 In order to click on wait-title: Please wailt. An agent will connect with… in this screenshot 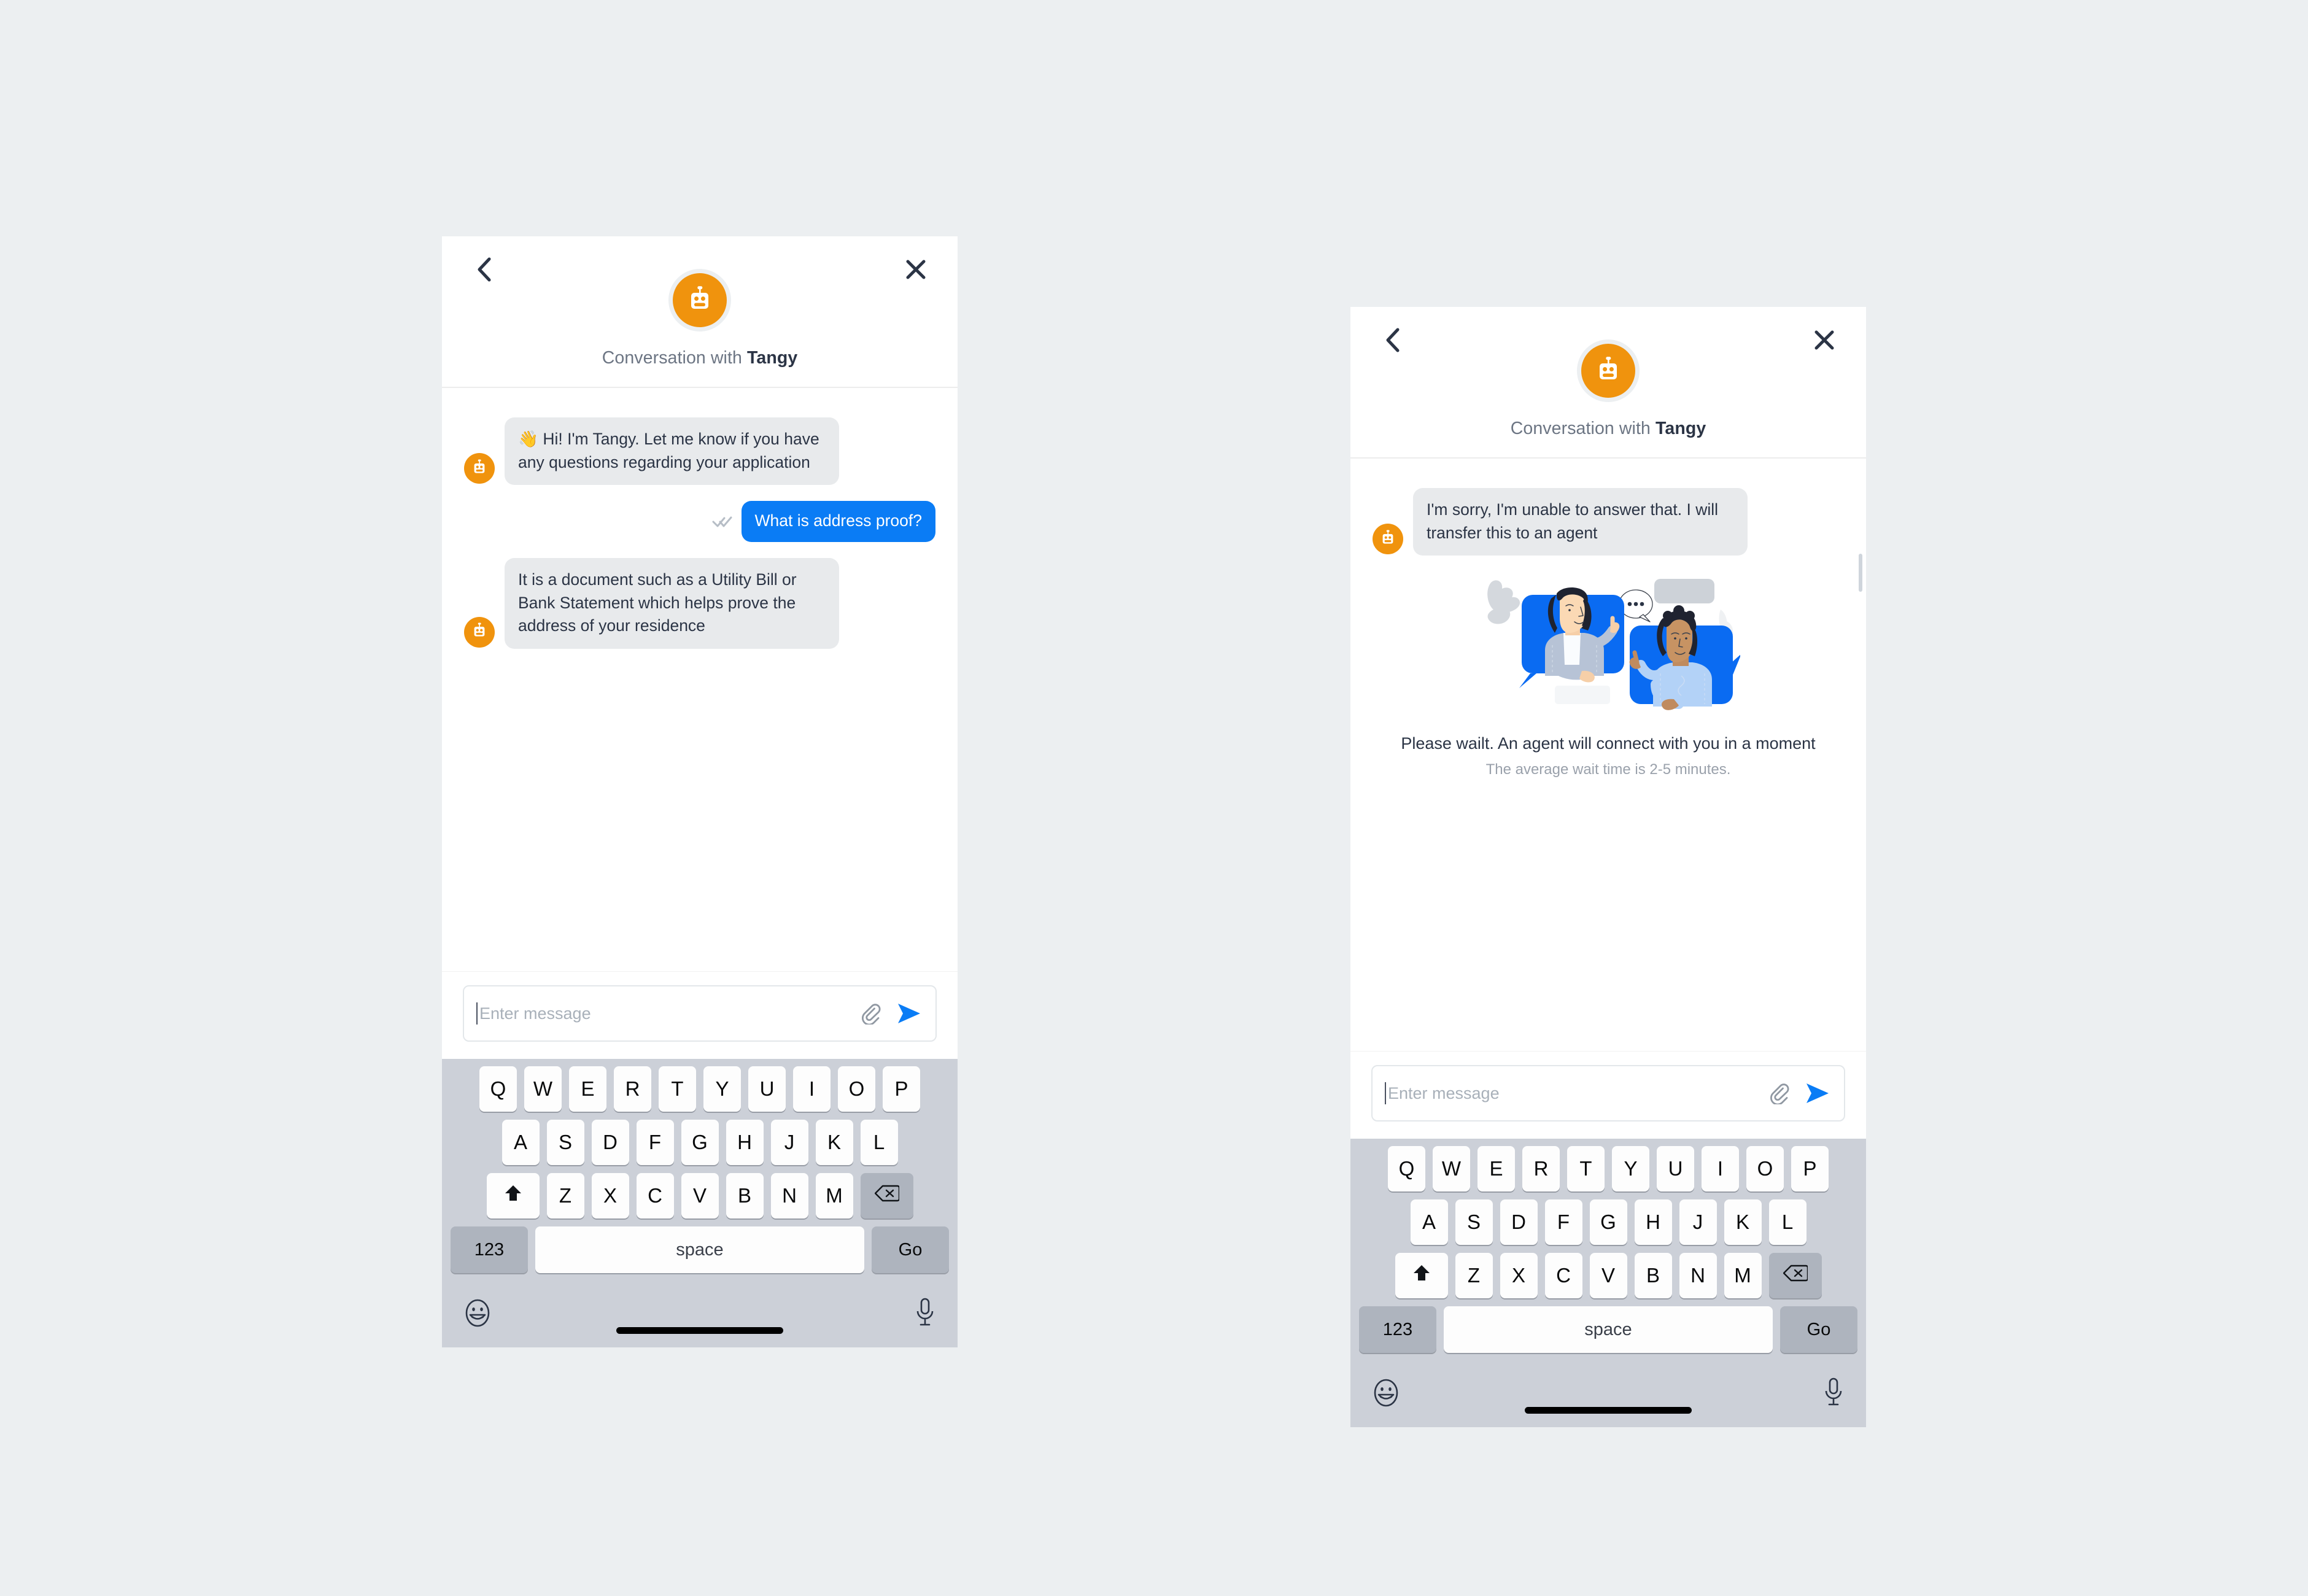, I will do `click(1608, 743)`.